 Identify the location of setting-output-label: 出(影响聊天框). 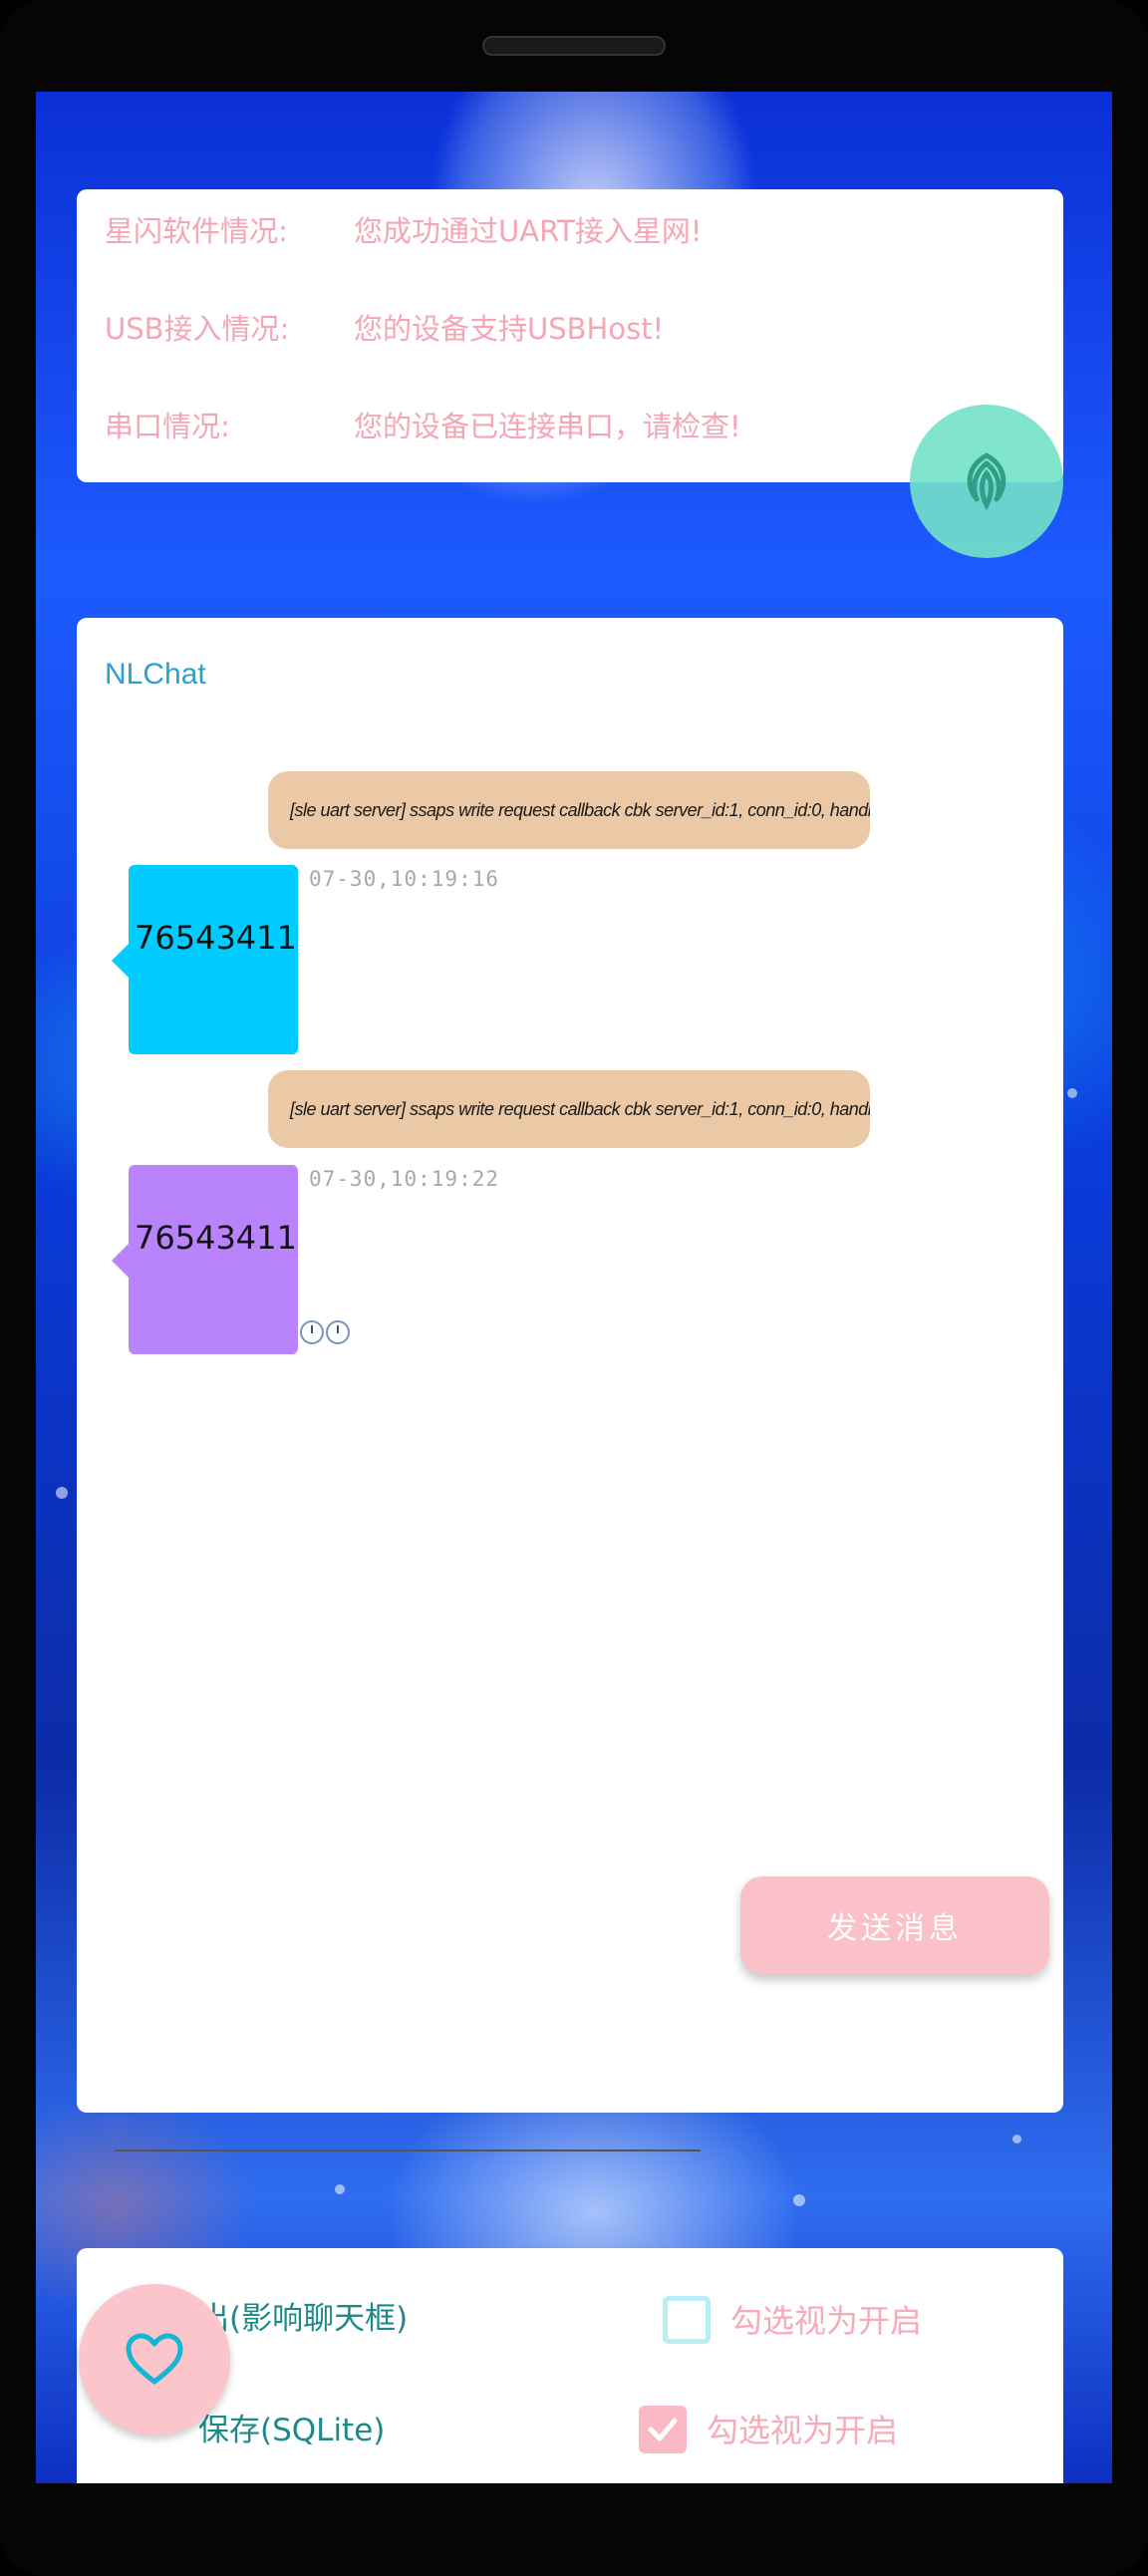
(303, 2319).